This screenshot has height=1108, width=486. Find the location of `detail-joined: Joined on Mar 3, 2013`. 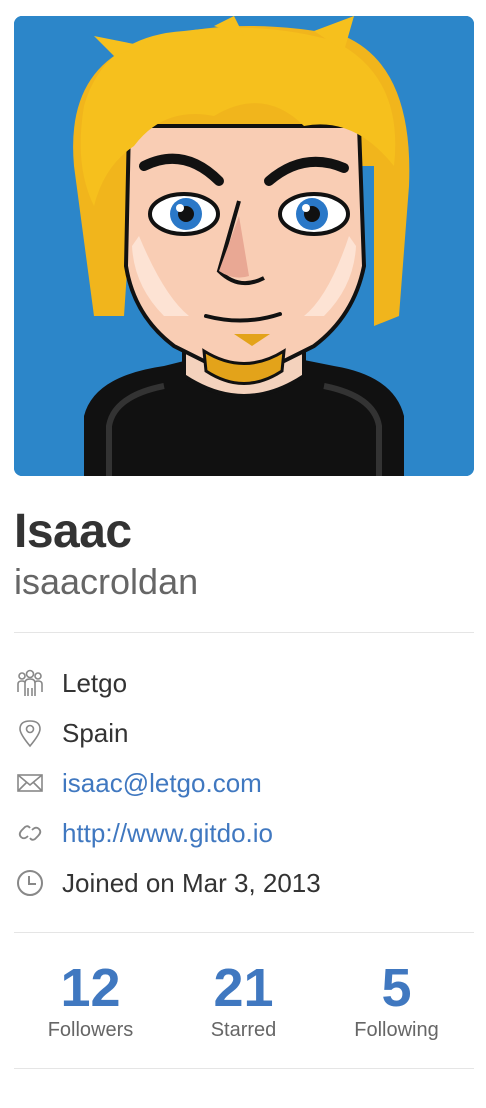

detail-joined: Joined on Mar 3, 2013 is located at coordinates (244, 883).